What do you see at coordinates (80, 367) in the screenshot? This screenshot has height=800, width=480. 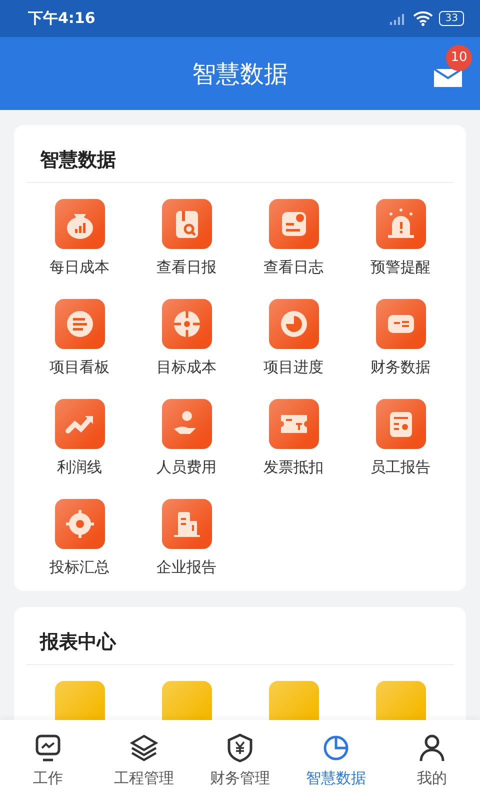 I see `item-label: 项目看板` at bounding box center [80, 367].